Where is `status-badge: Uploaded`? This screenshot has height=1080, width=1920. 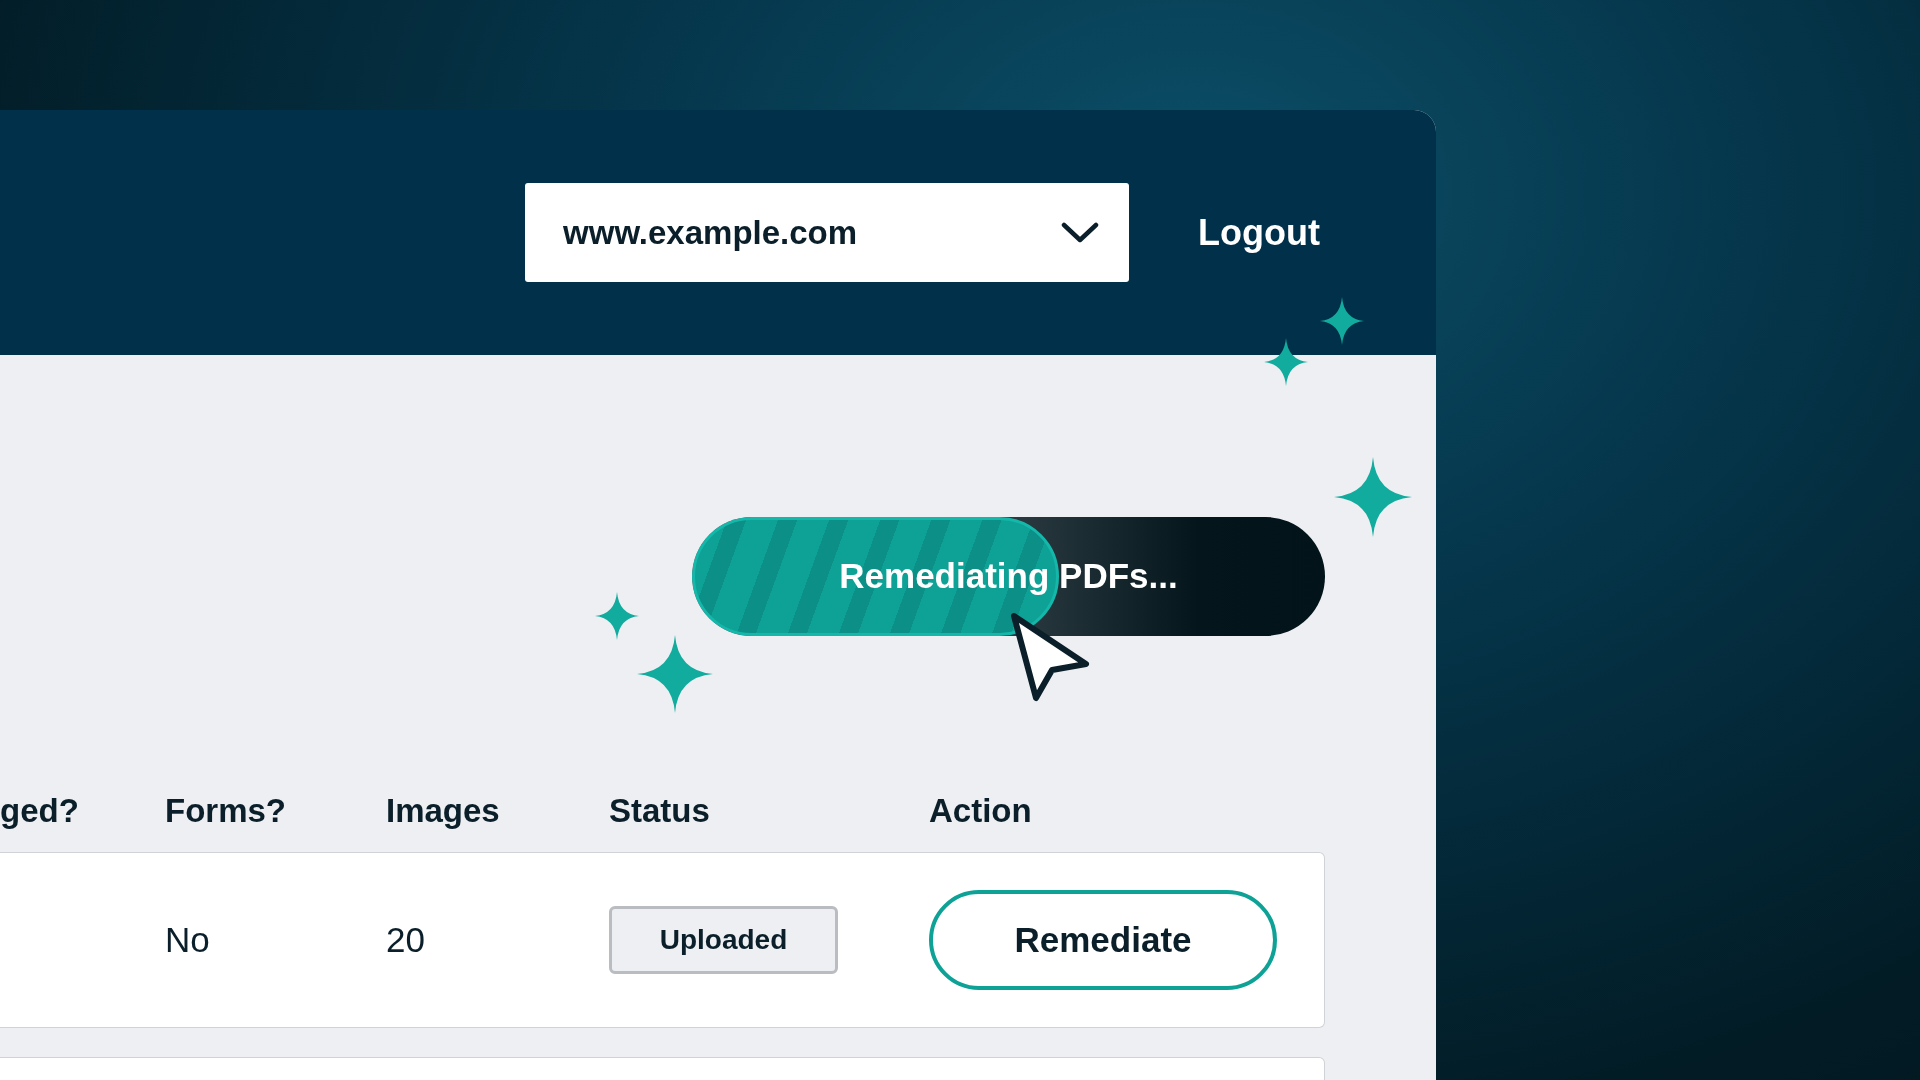 status-badge: Uploaded is located at coordinates (723, 940).